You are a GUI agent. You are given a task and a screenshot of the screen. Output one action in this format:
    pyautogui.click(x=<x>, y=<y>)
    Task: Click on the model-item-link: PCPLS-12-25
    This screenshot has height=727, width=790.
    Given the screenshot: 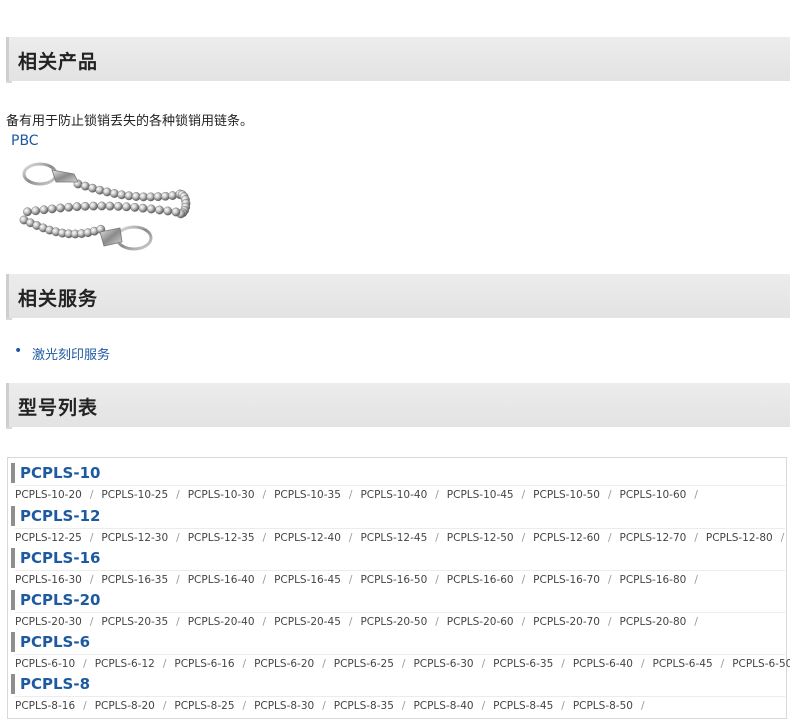 What is the action you would take?
    pyautogui.click(x=48, y=538)
    